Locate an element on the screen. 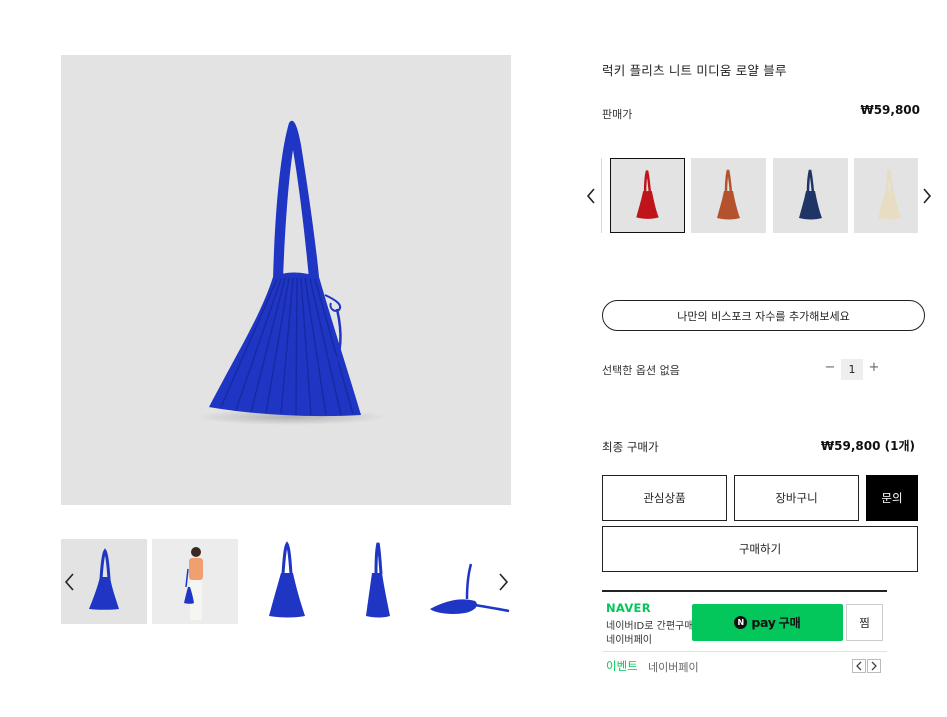 This screenshot has width=947, height=717. event-next-button is located at coordinates (874, 666).